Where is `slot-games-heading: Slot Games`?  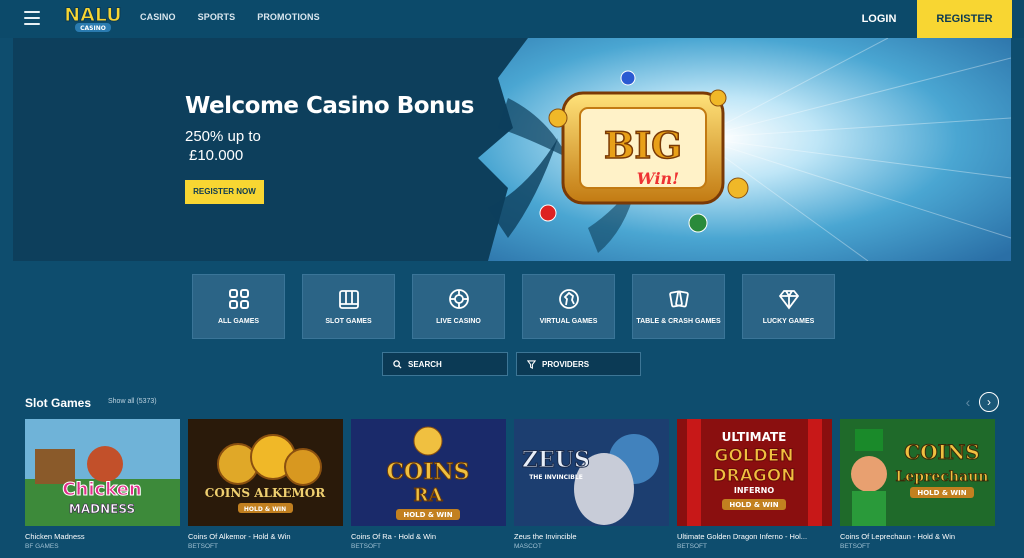
slot-games-heading: Slot Games is located at coordinates (58, 403).